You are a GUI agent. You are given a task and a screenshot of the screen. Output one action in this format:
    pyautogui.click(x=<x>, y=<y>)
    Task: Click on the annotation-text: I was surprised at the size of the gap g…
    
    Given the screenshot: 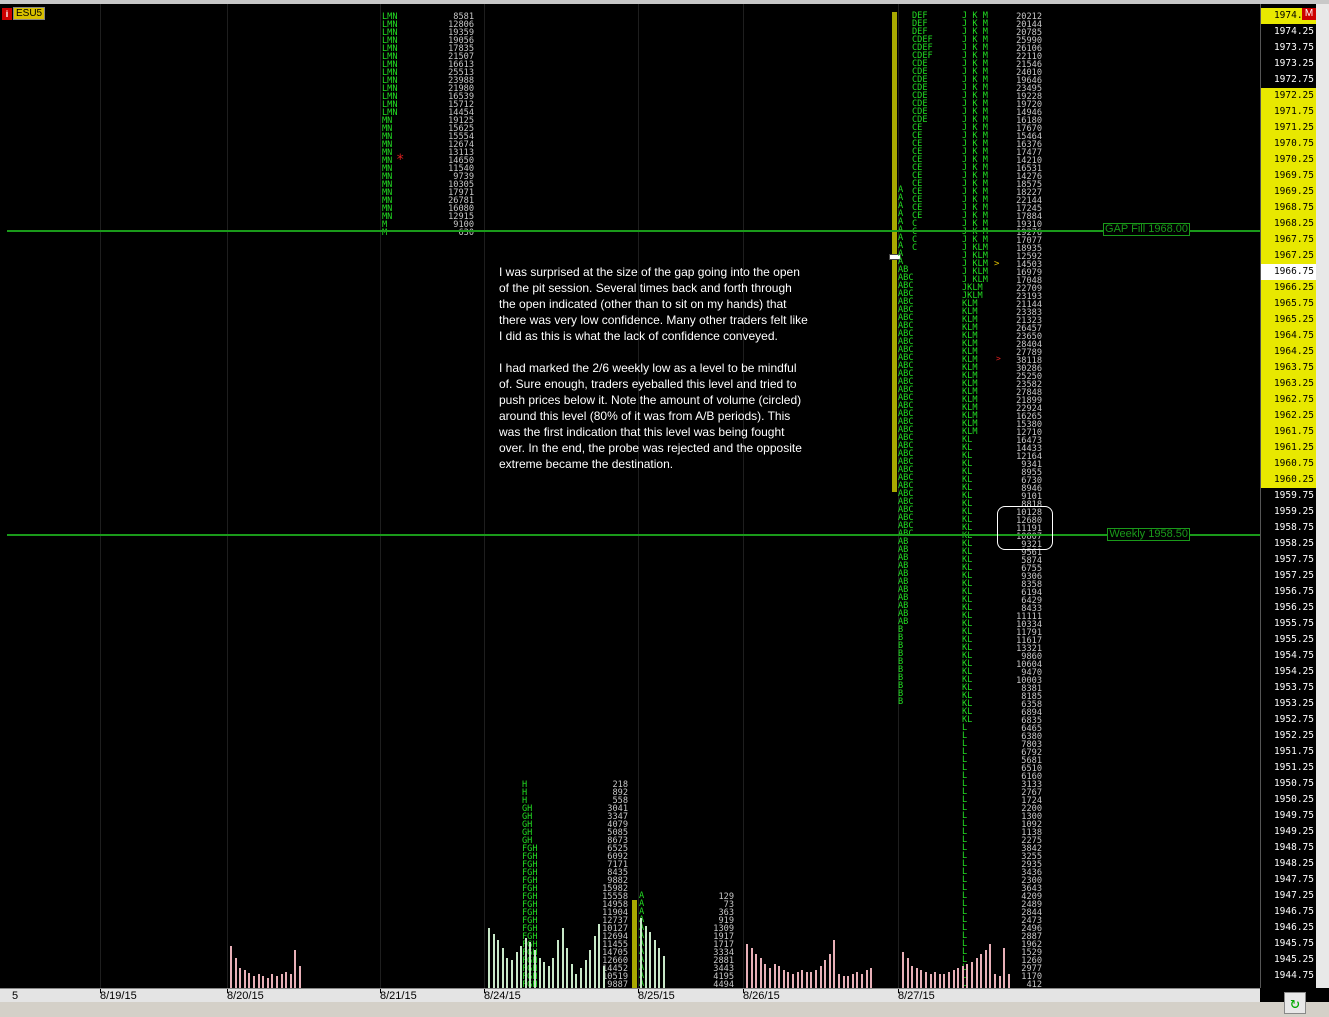 What is the action you would take?
    pyautogui.click(x=654, y=376)
    